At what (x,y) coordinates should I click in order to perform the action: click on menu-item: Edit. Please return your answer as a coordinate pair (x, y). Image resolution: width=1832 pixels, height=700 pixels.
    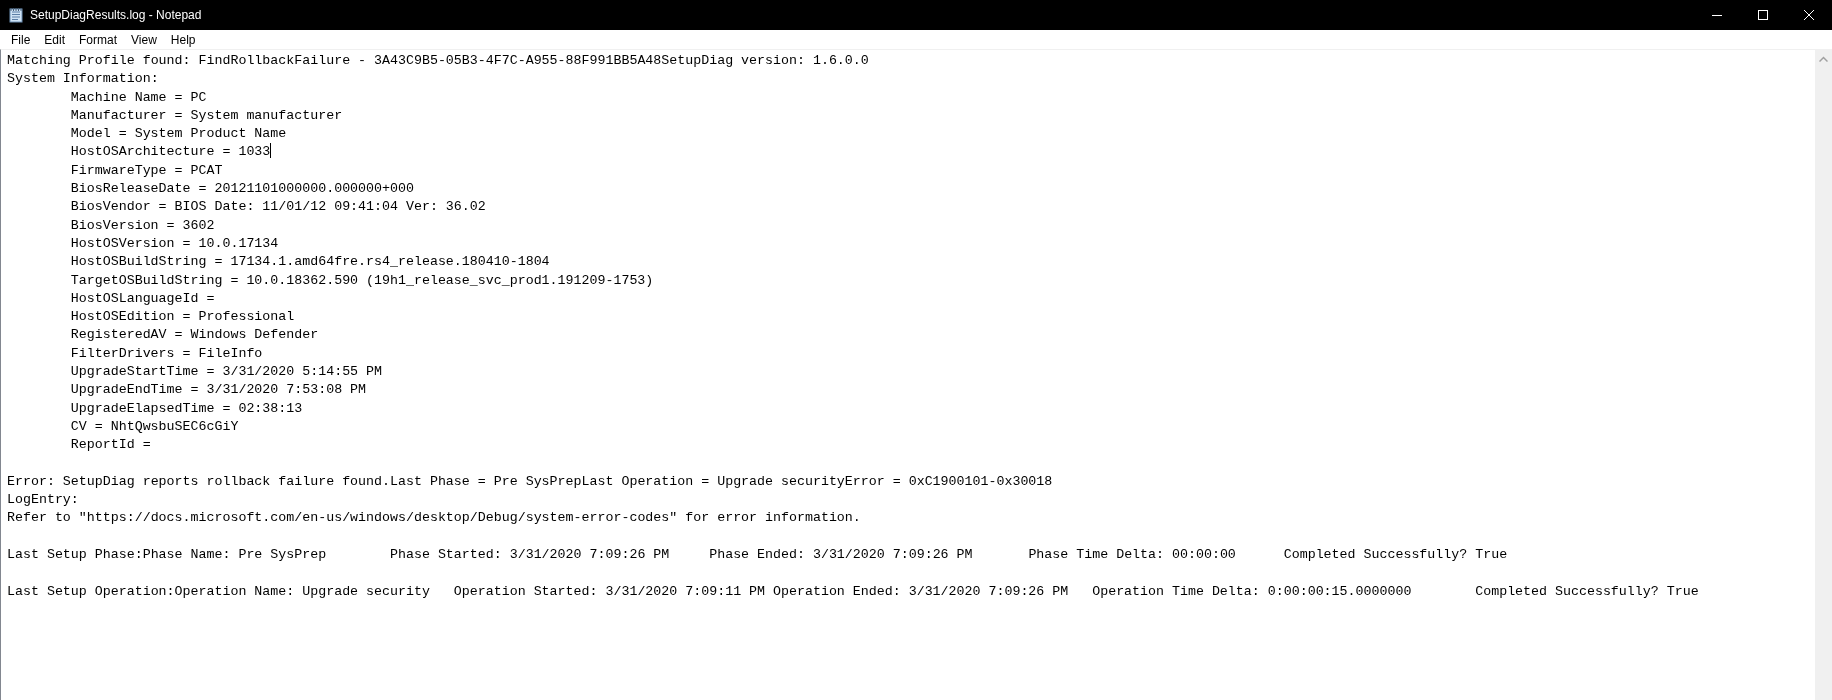
    Looking at the image, I should click on (55, 39).